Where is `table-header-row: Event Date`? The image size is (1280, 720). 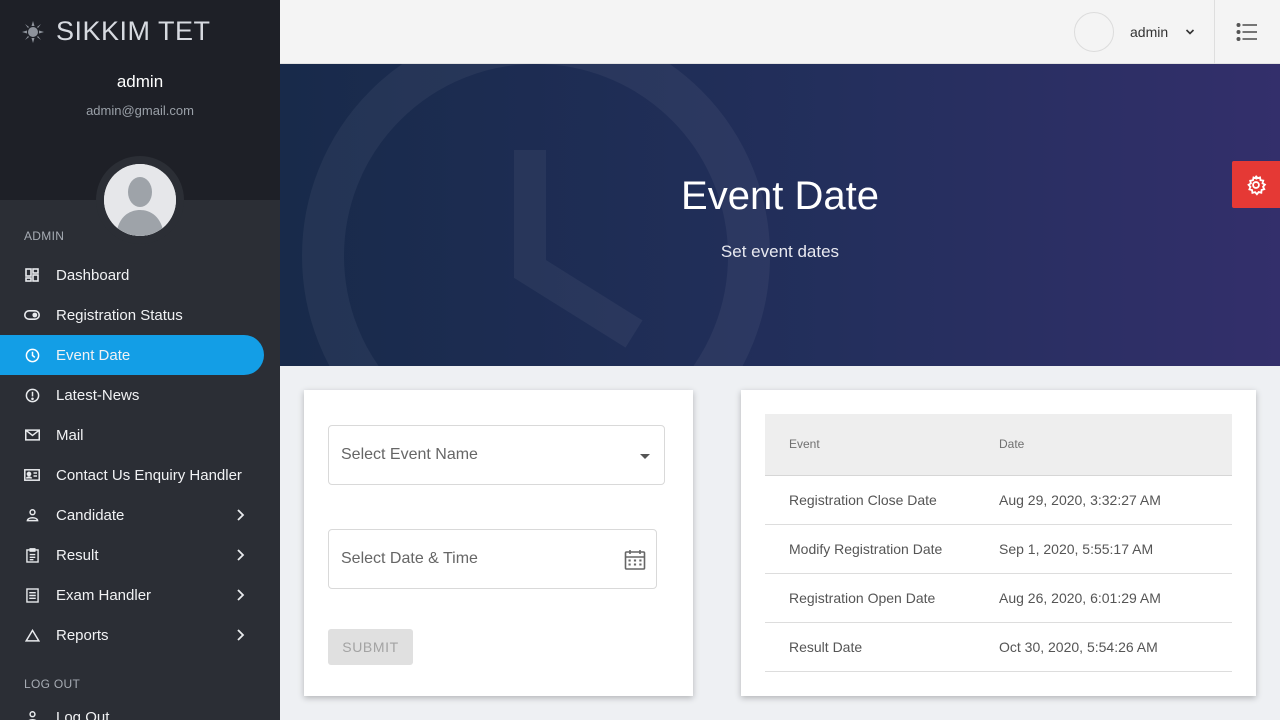
table-header-row: Event Date is located at coordinates (998, 445).